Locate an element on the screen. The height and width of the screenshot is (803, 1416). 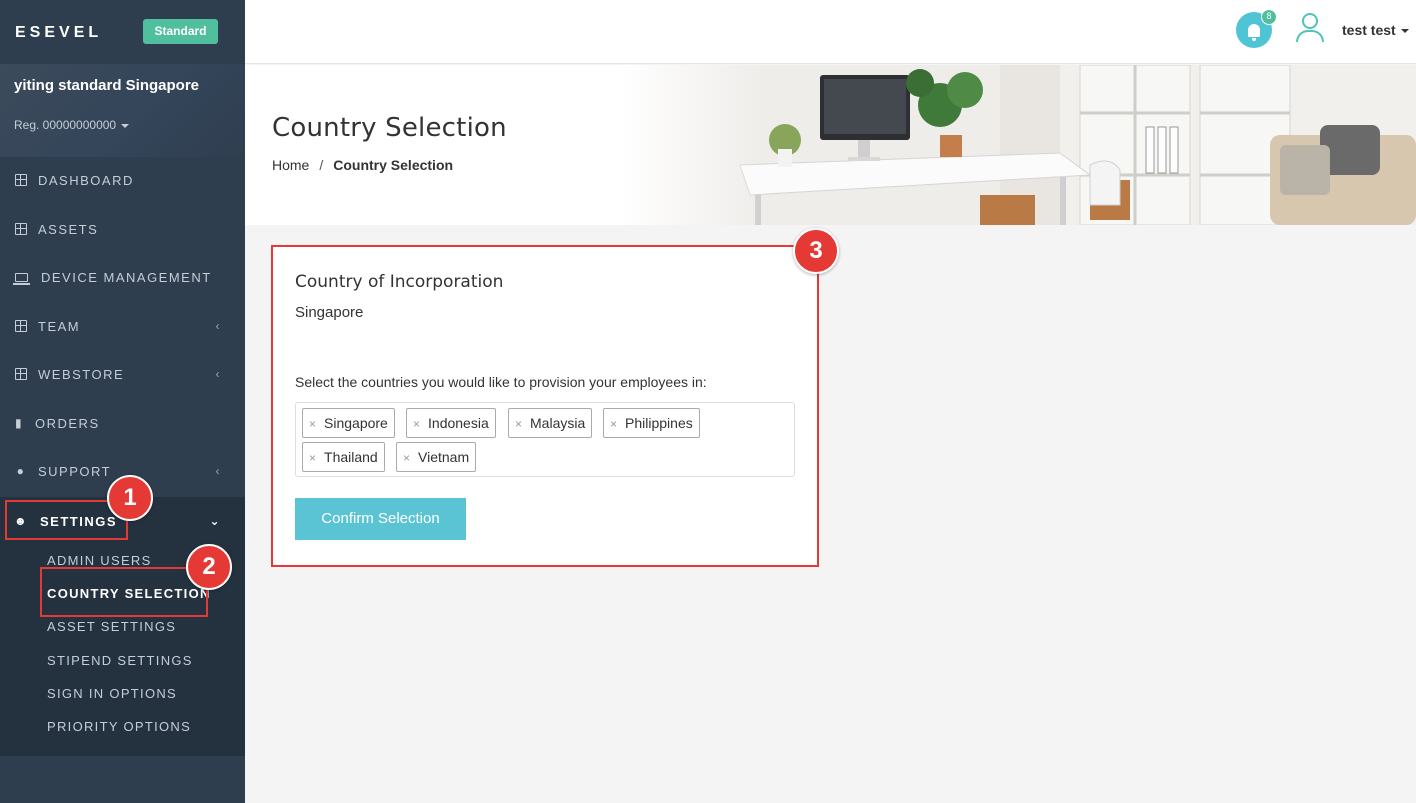
nav-support-label: SUPPORT is located at coordinates (75, 471).